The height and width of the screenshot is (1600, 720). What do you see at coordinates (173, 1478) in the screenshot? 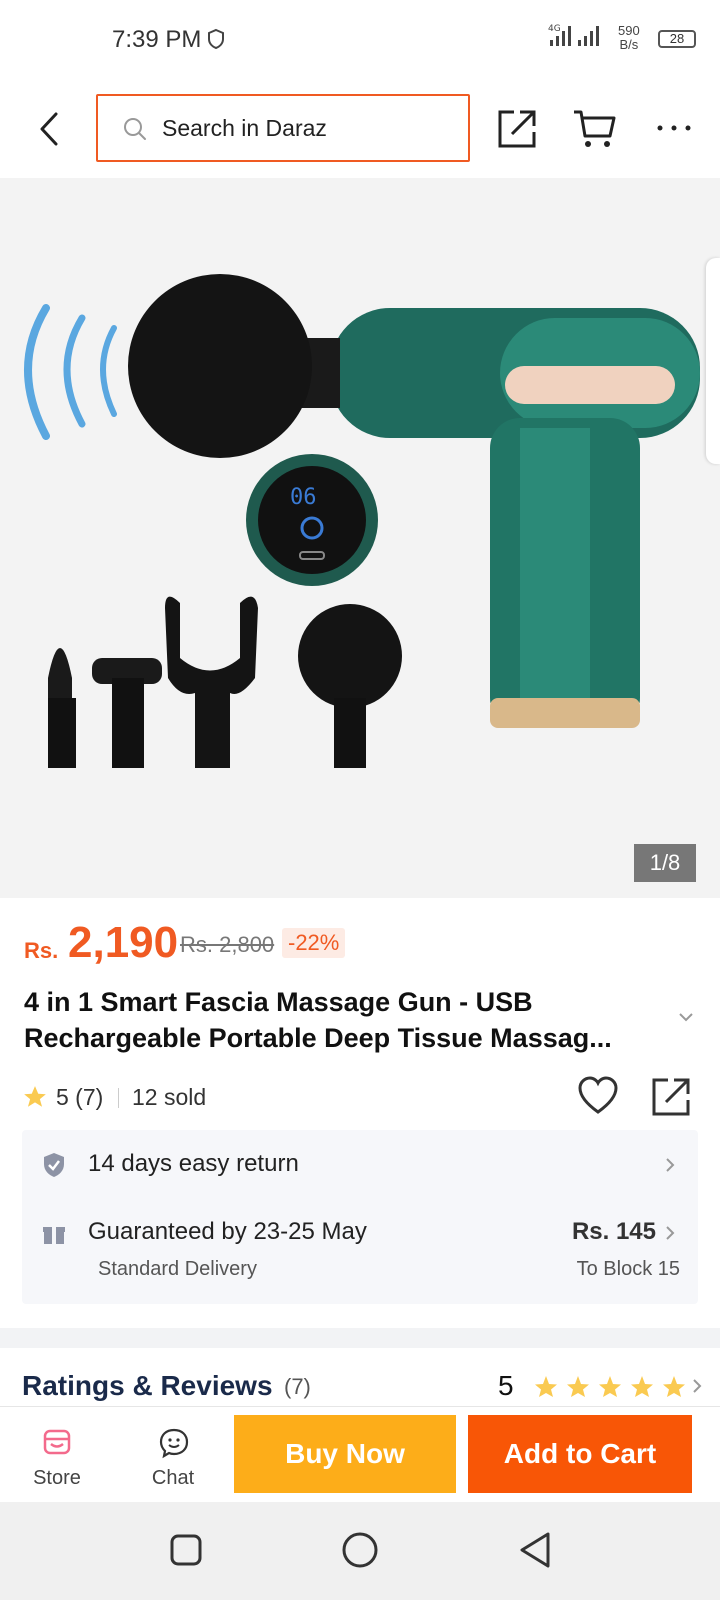
I see `chat-label: Chat` at bounding box center [173, 1478].